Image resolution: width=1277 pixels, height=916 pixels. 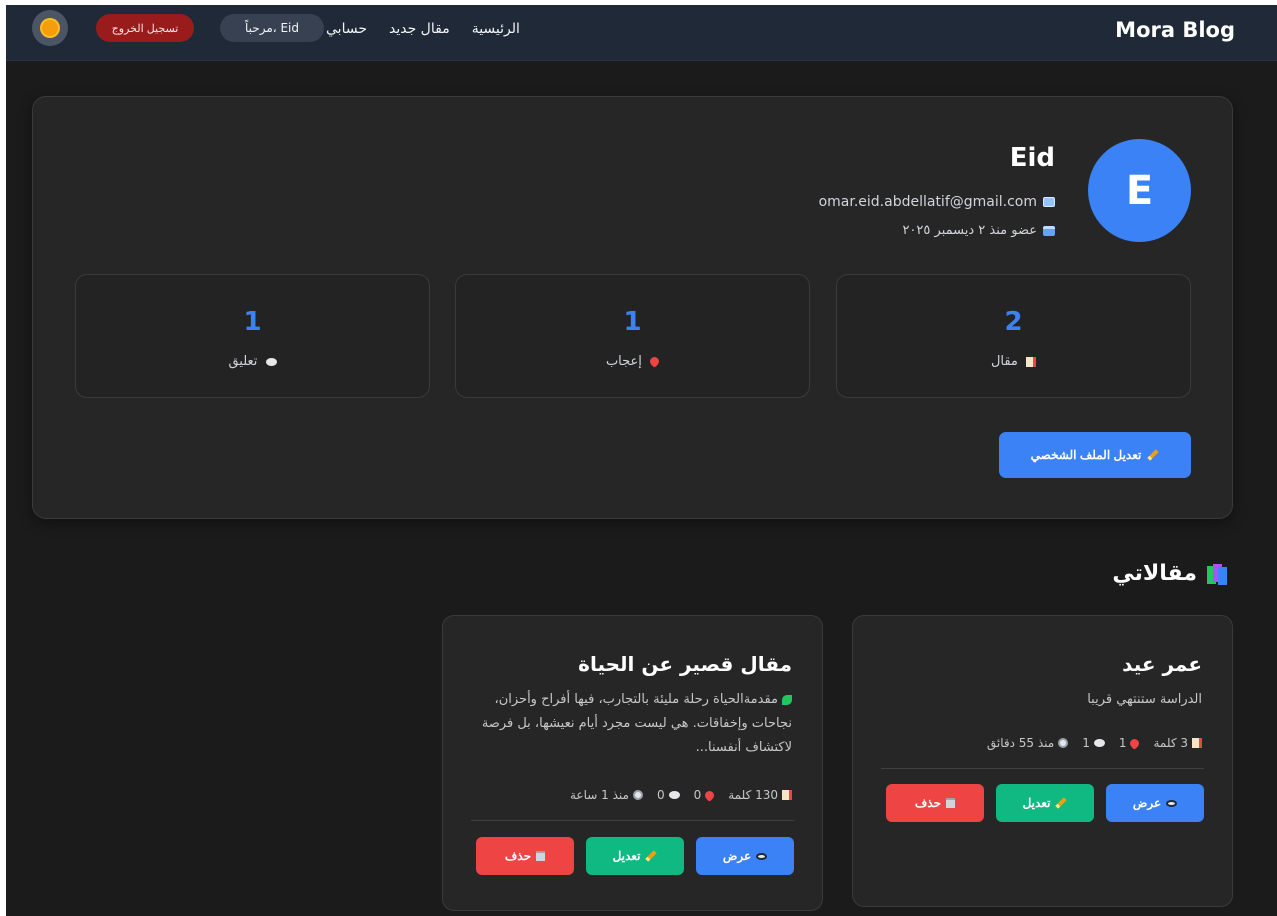 I want to click on books-icon, so click(x=1217, y=574).